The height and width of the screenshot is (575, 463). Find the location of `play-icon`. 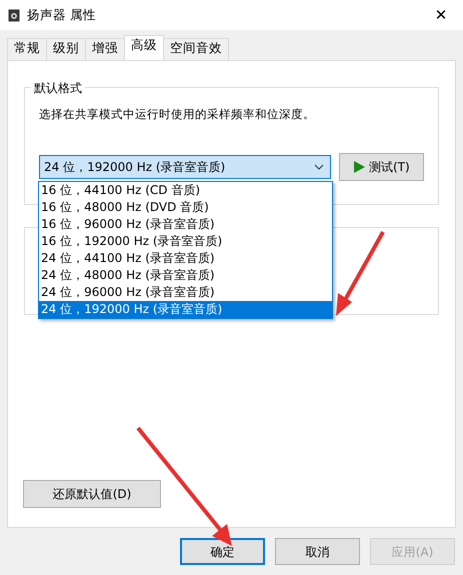

play-icon is located at coordinates (359, 167).